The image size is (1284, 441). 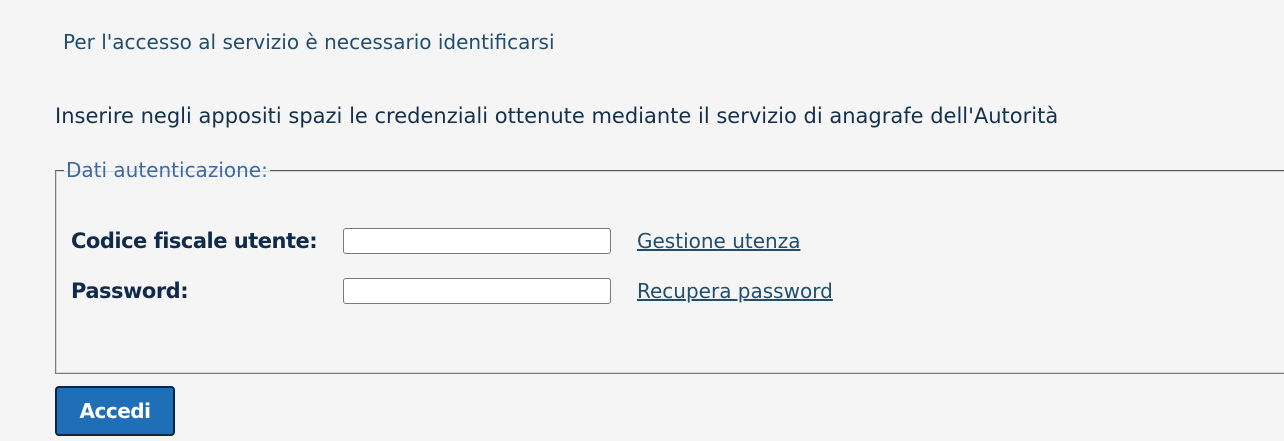 What do you see at coordinates (477, 291) in the screenshot?
I see `password-input` at bounding box center [477, 291].